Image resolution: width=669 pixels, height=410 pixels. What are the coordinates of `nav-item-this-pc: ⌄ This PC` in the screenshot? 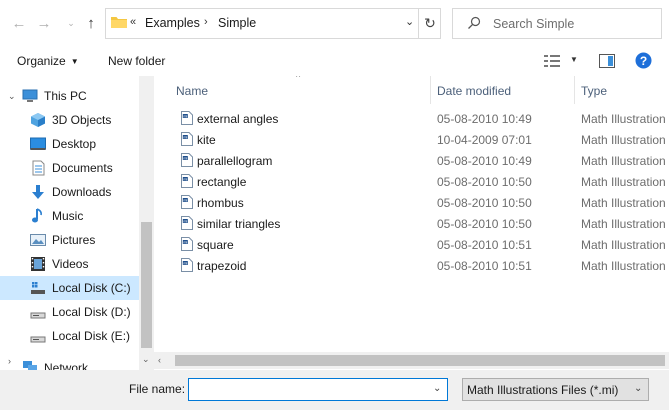 It's located at (69, 96).